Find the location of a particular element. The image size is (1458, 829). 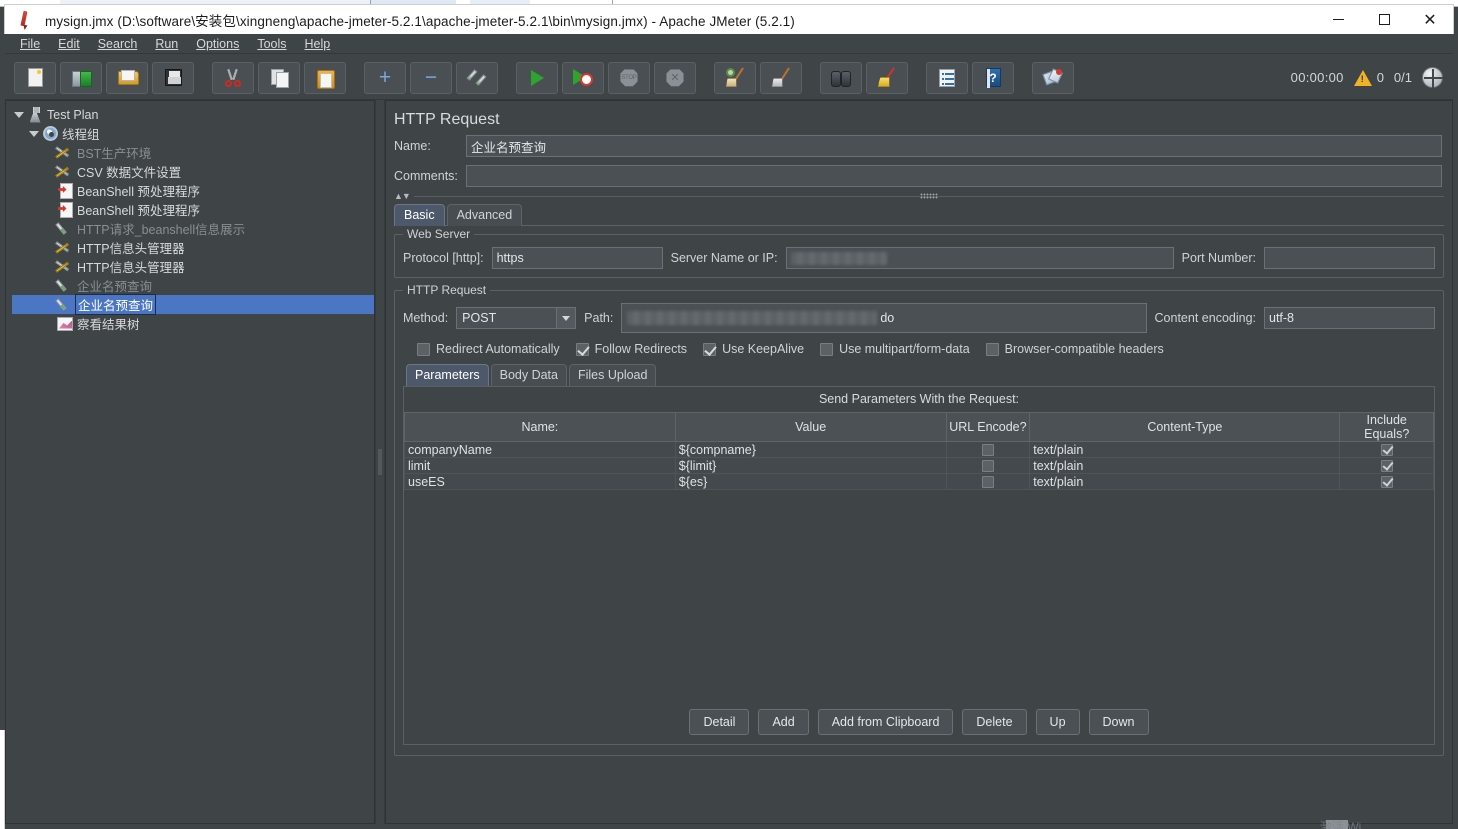

cell-param-name: companyName is located at coordinates (540, 449).